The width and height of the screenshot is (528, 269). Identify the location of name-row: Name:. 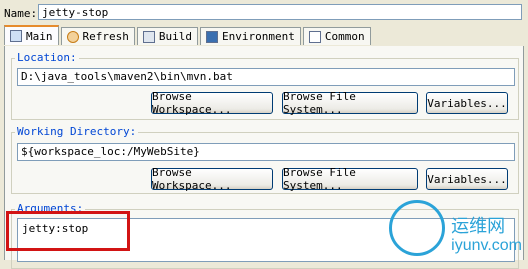
(21, 13).